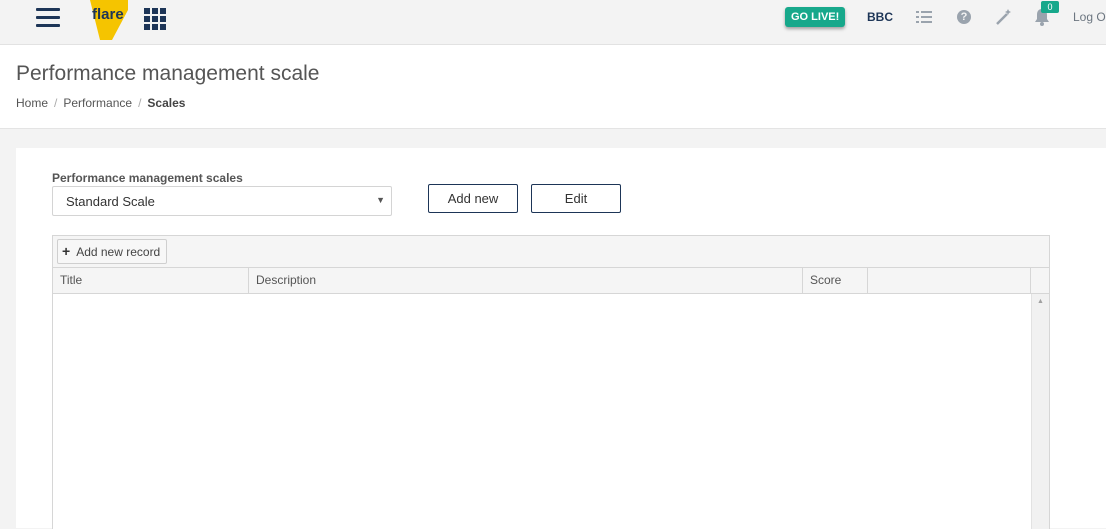  What do you see at coordinates (964, 17) in the screenshot?
I see `help-icon: ?` at bounding box center [964, 17].